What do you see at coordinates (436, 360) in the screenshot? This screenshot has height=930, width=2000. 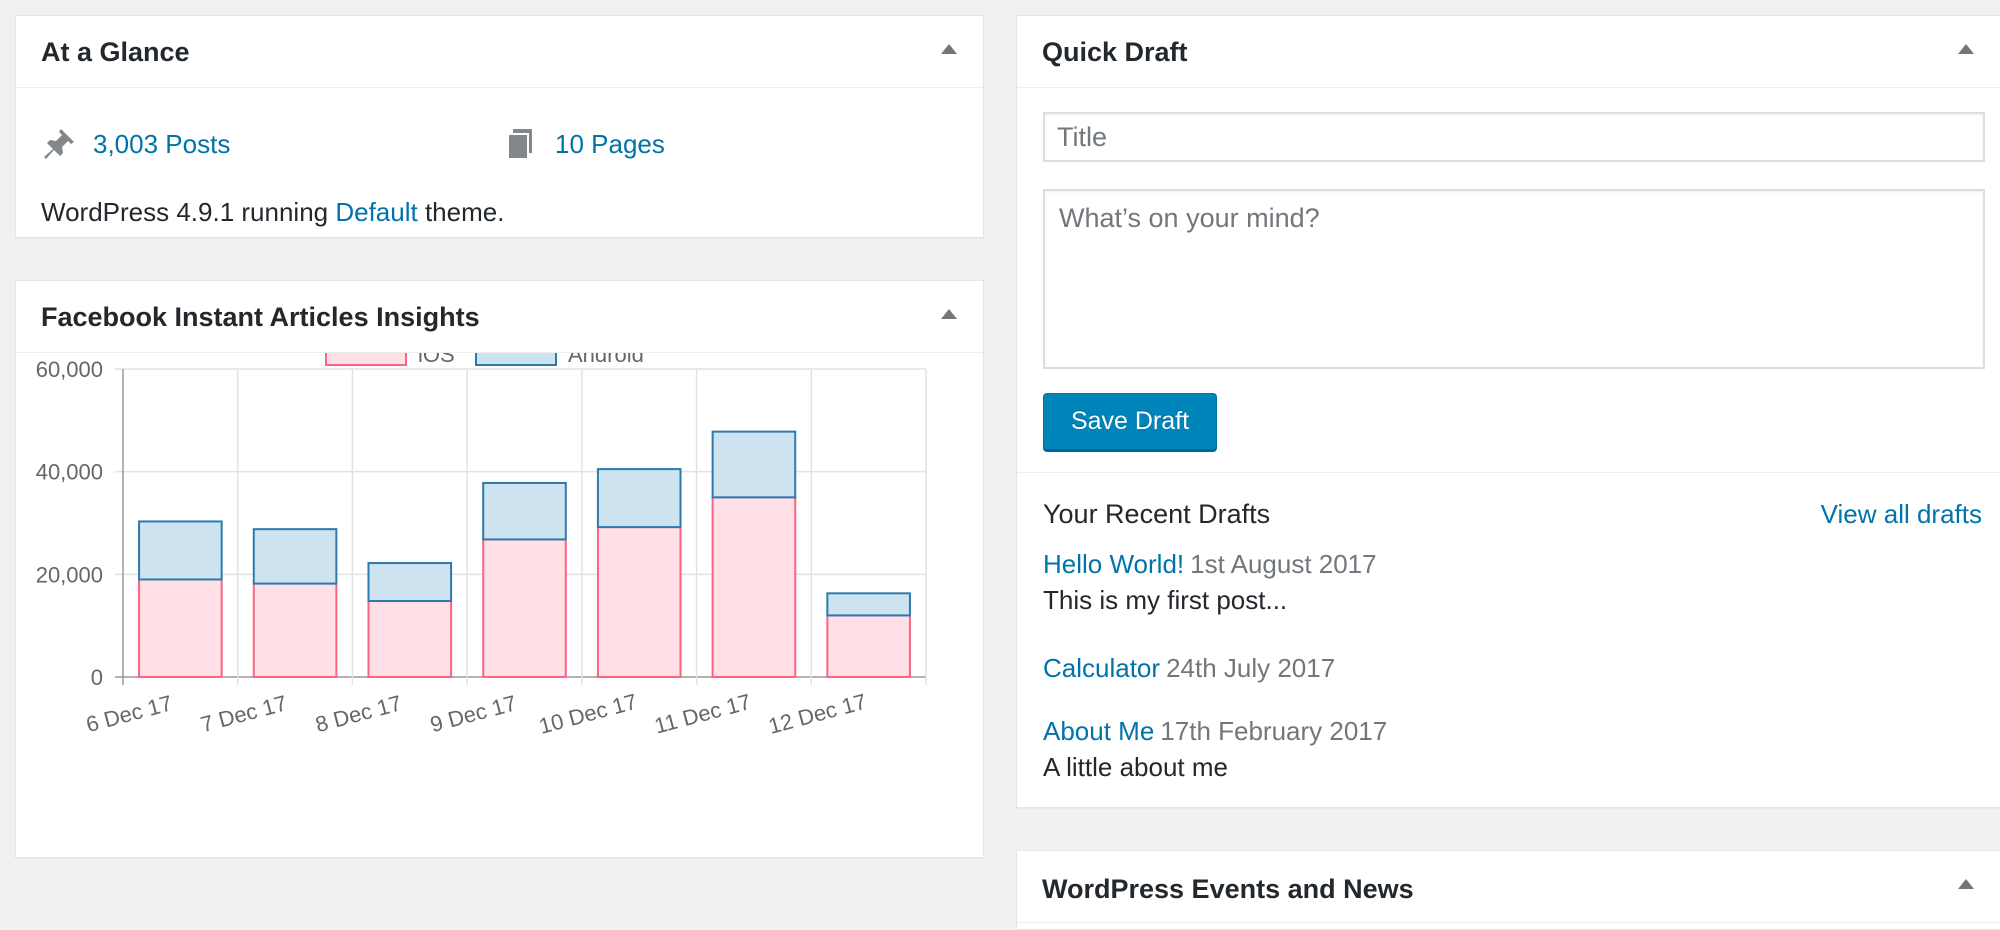 I see `legend-label-ios: iOS` at bounding box center [436, 360].